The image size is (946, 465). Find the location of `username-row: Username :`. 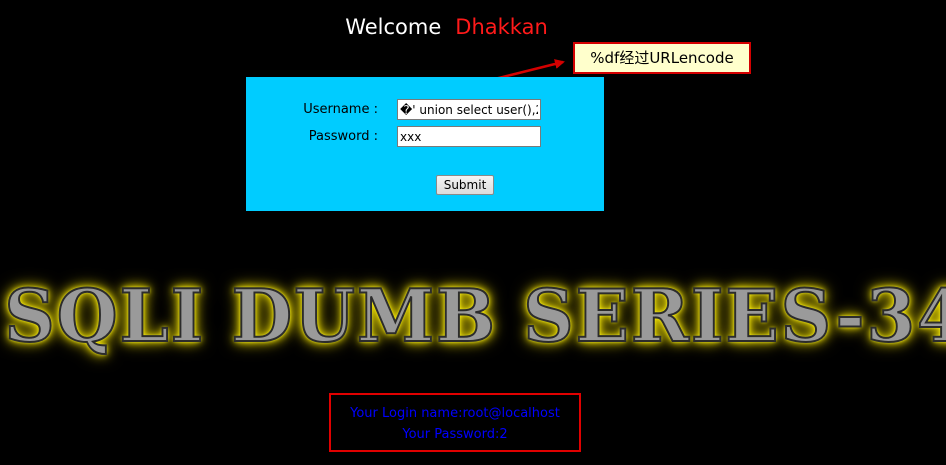

username-row: Username : is located at coordinates (425, 110).